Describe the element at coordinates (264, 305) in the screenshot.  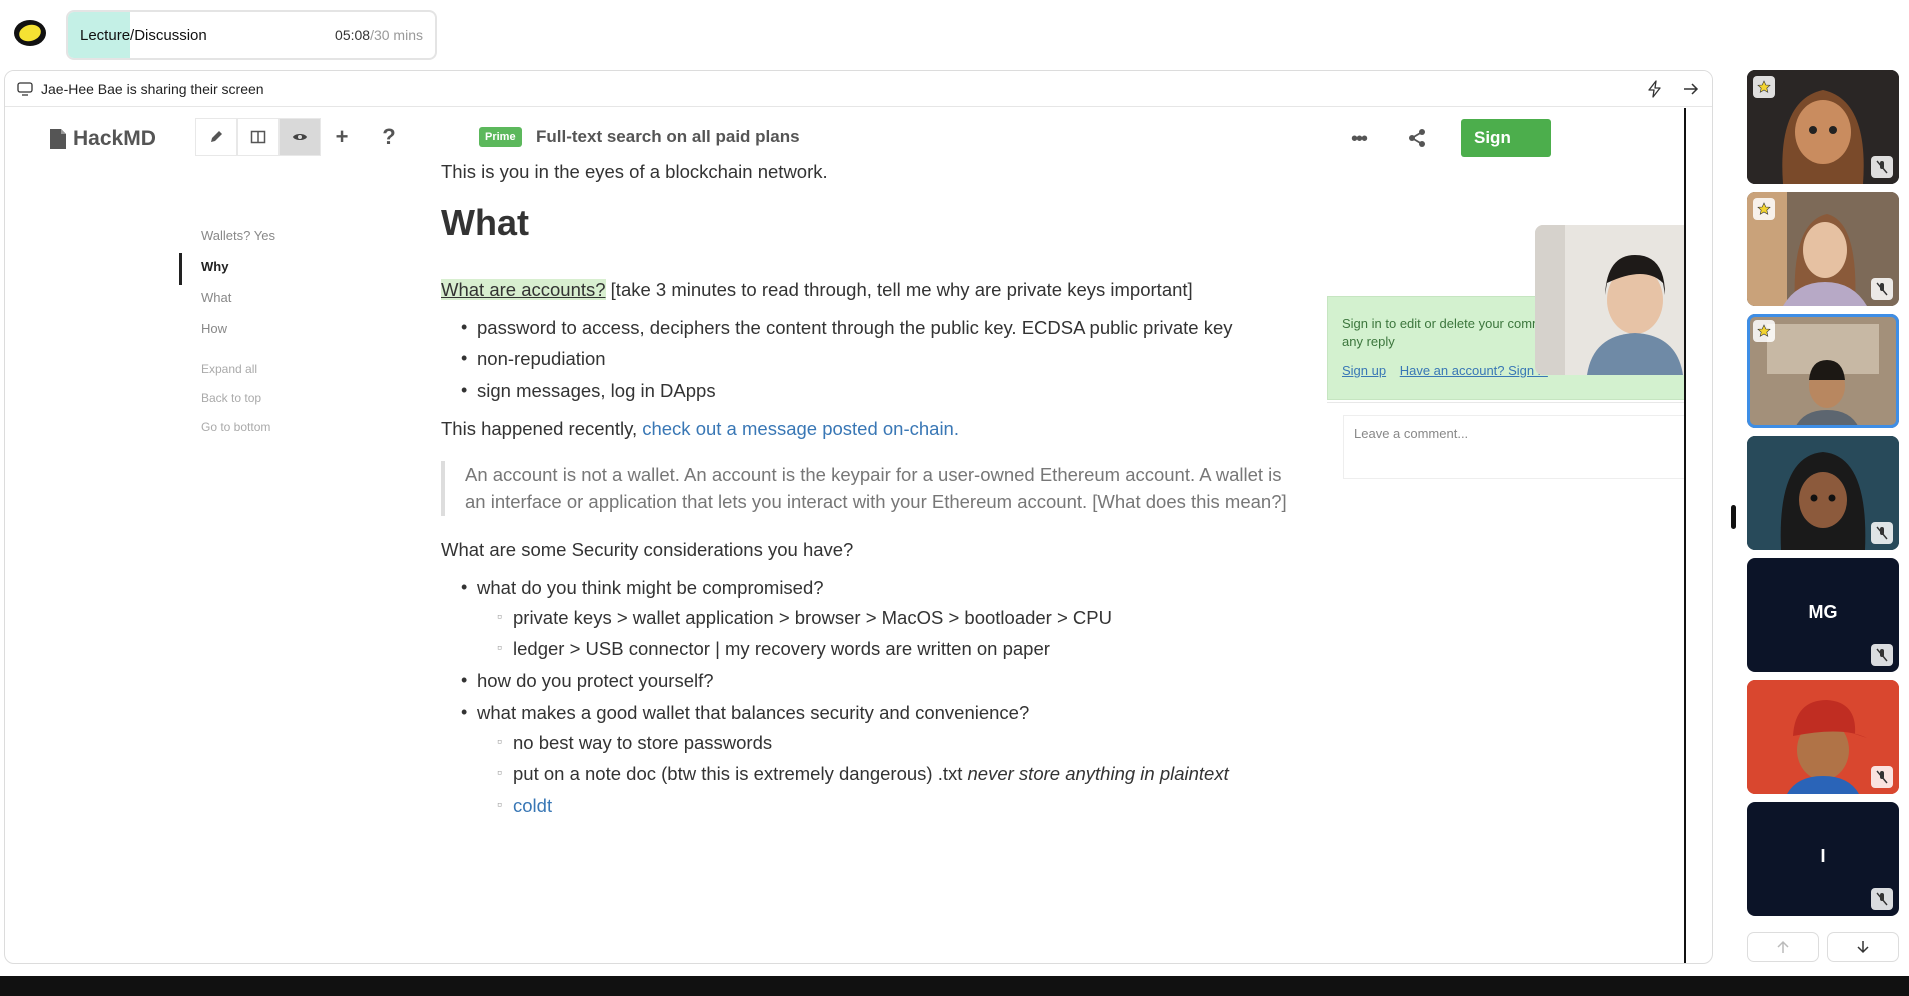
I see `toc-item-what: What` at that location.